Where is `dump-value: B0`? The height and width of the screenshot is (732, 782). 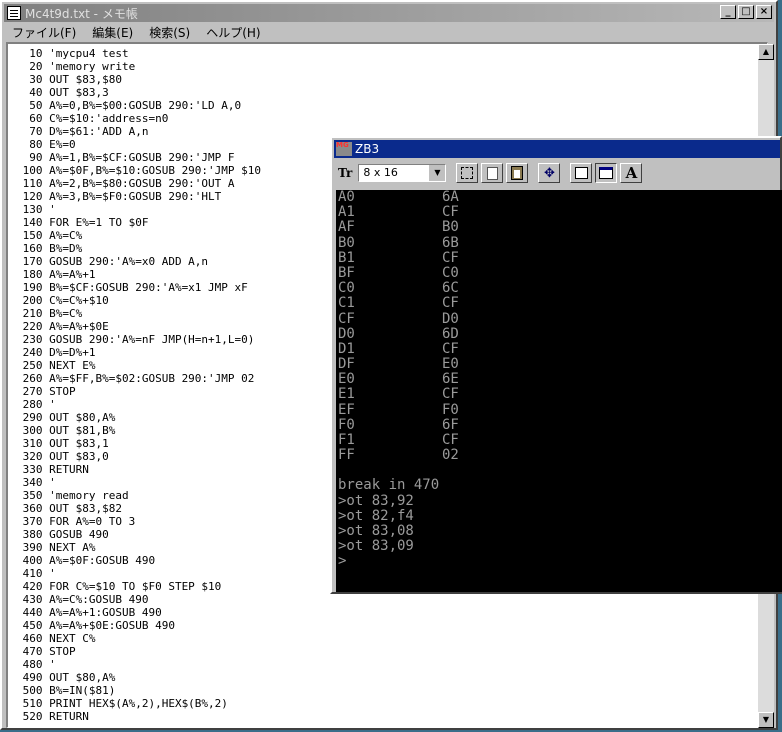 dump-value: B0 is located at coordinates (450, 227).